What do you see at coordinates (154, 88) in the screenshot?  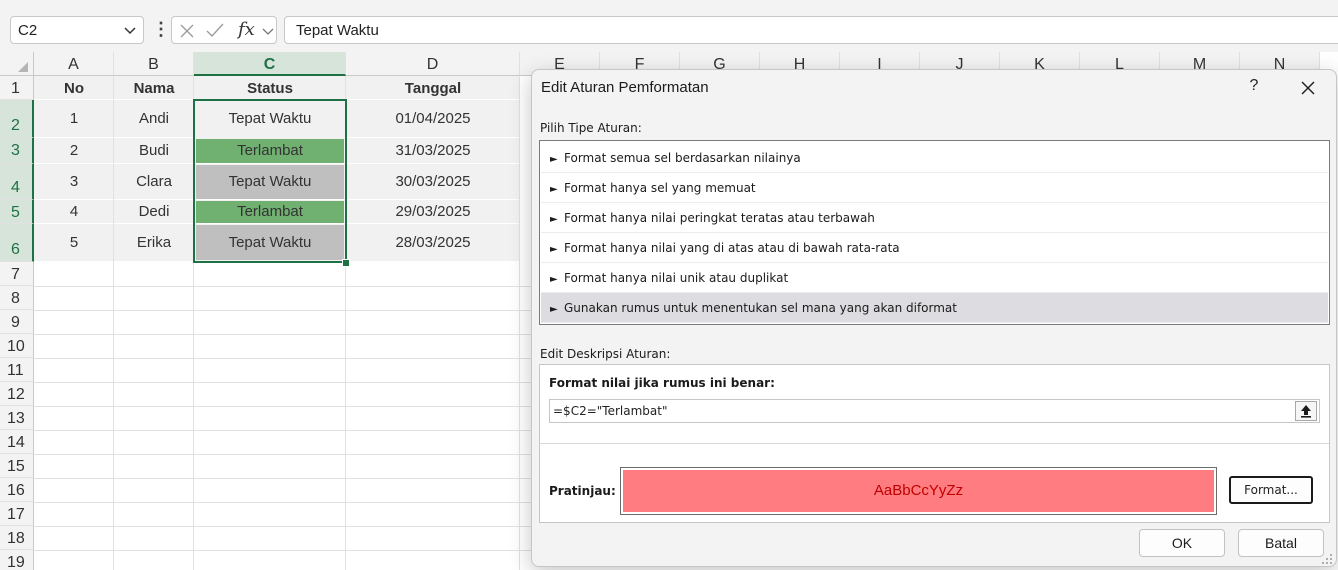 I see `table-header-nama: Nama` at bounding box center [154, 88].